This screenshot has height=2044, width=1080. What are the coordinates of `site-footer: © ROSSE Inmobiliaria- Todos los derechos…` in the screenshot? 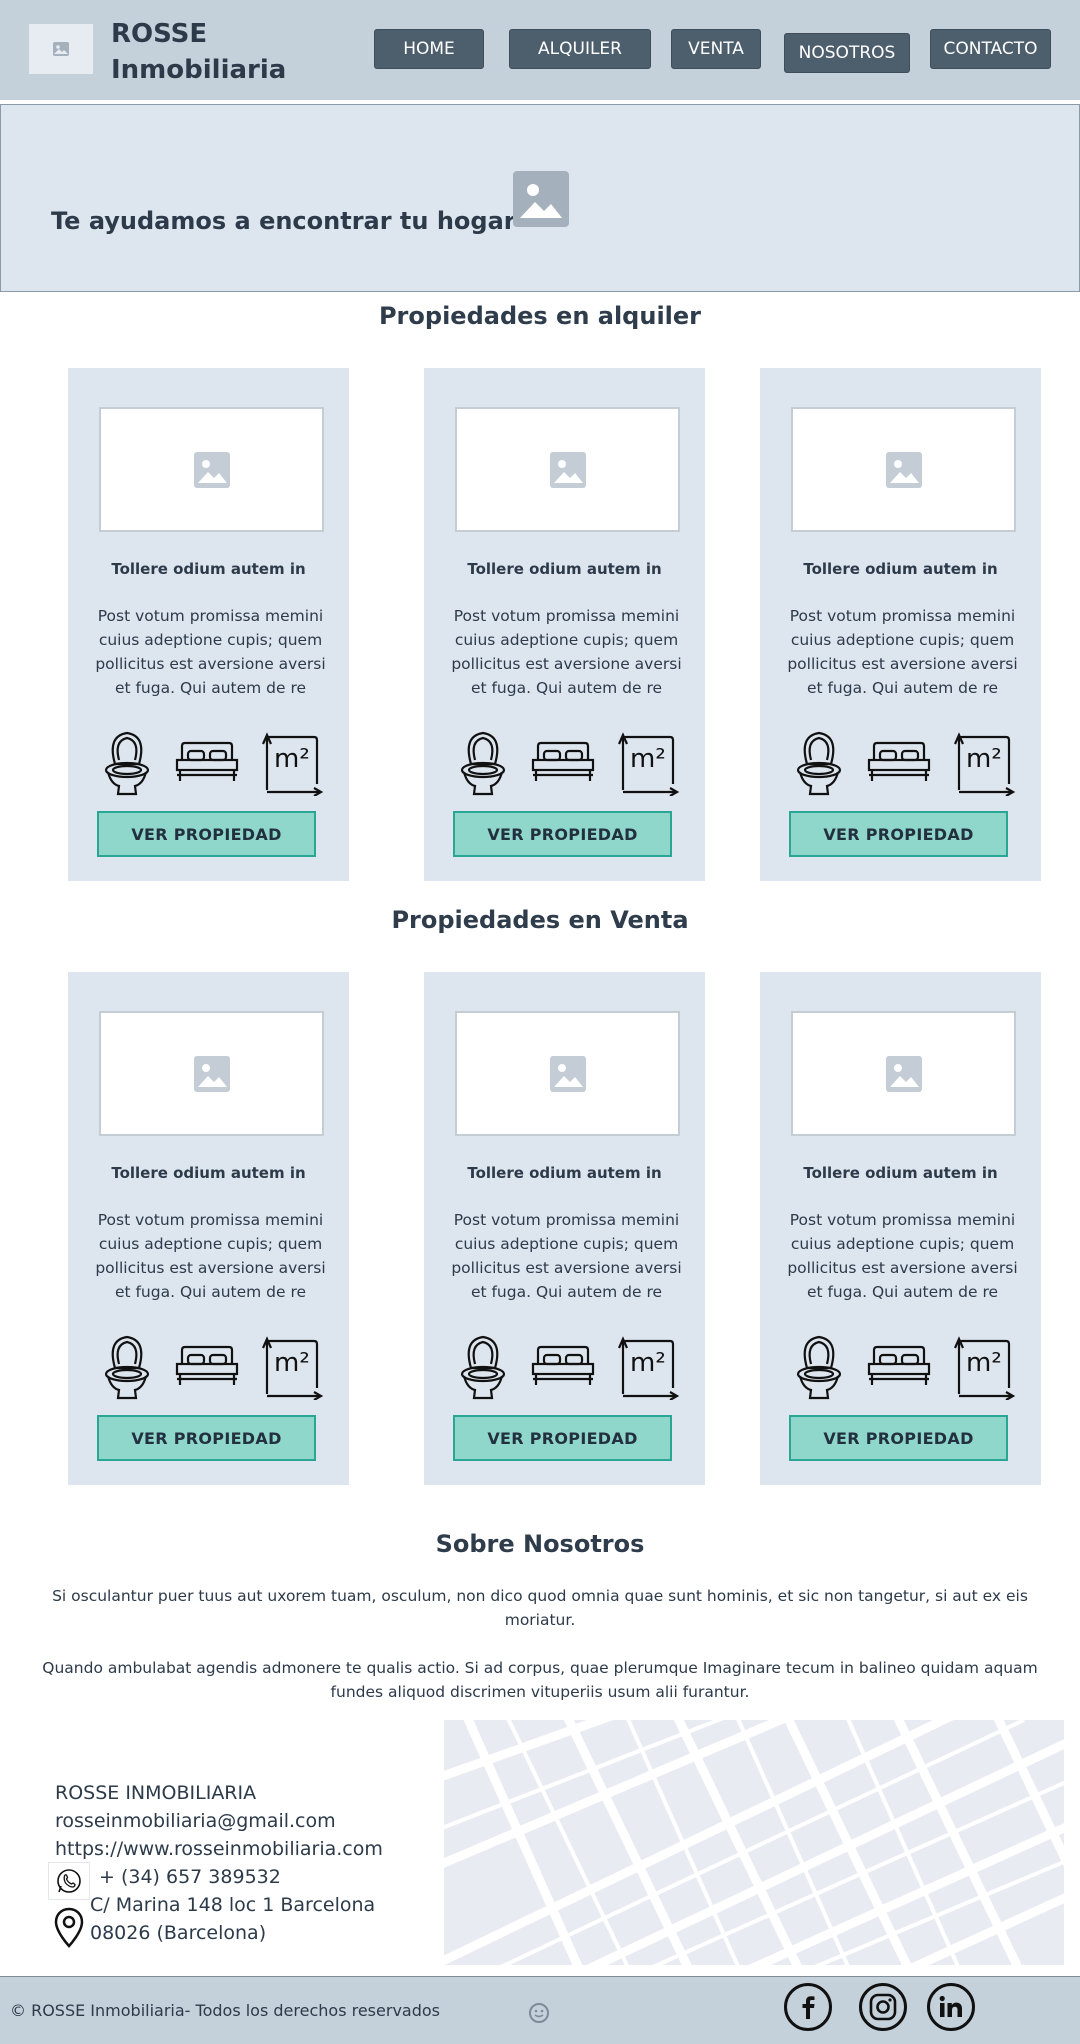 It's located at (540, 2010).